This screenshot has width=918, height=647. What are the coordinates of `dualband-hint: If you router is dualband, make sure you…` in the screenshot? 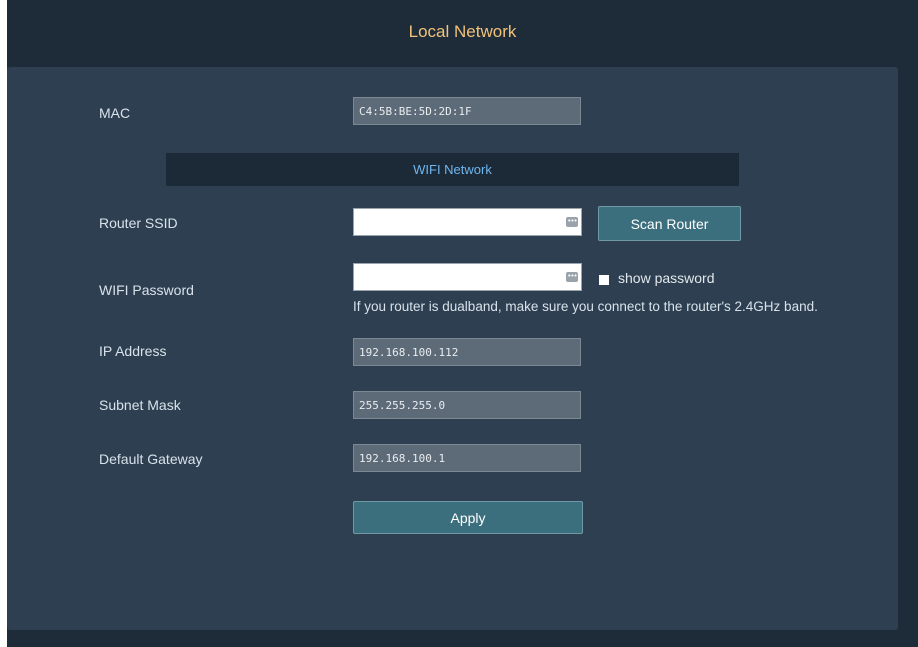 It's located at (585, 306).